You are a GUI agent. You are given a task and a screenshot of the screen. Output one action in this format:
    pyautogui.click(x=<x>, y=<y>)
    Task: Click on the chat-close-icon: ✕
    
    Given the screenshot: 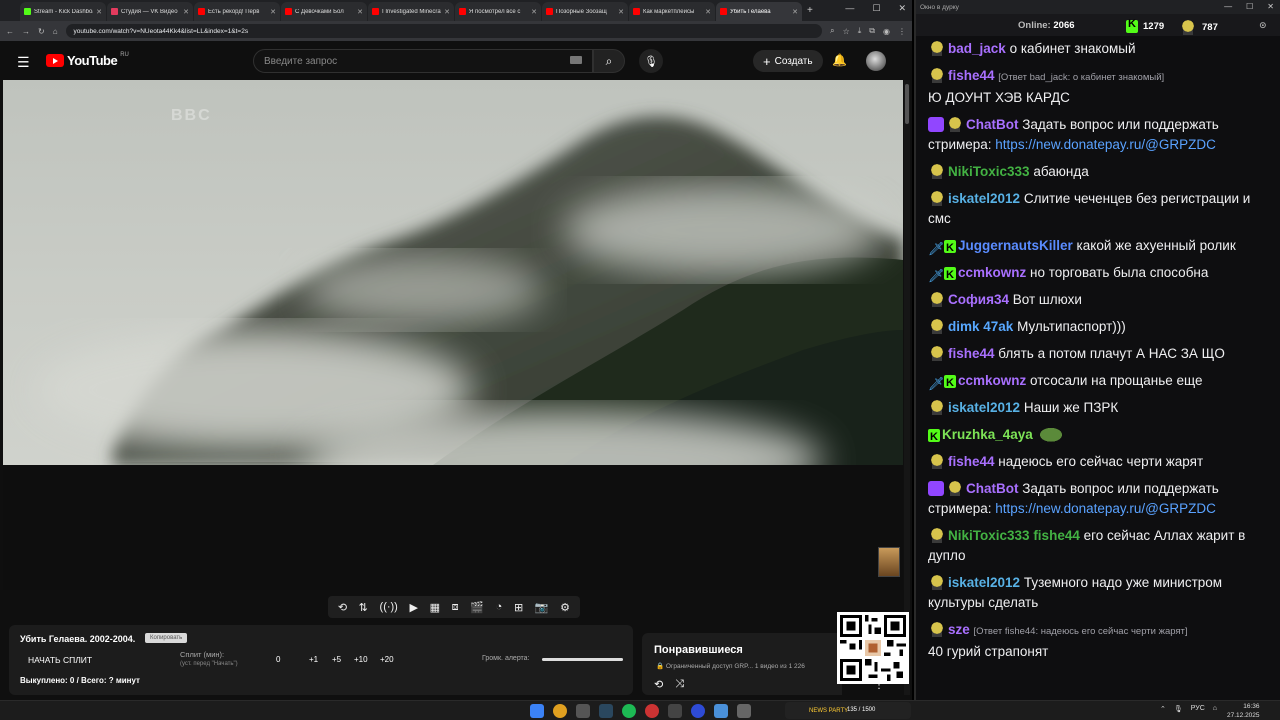 What is the action you would take?
    pyautogui.click(x=1270, y=6)
    